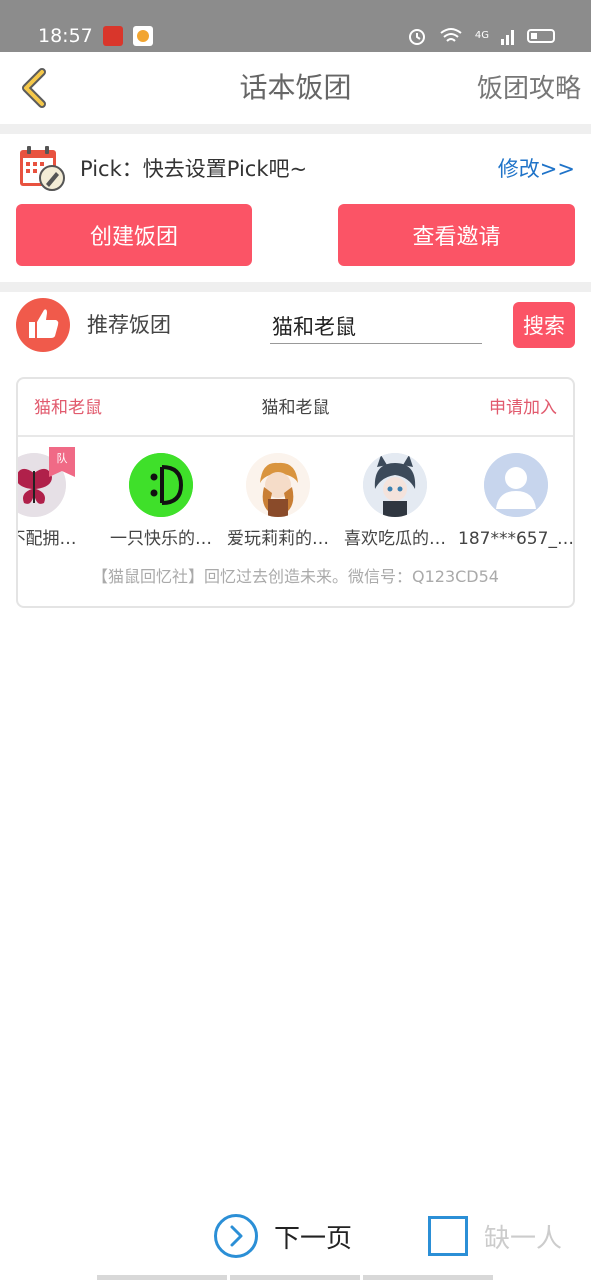 This screenshot has height=1280, width=591. I want to click on next-page-button, so click(236, 1236).